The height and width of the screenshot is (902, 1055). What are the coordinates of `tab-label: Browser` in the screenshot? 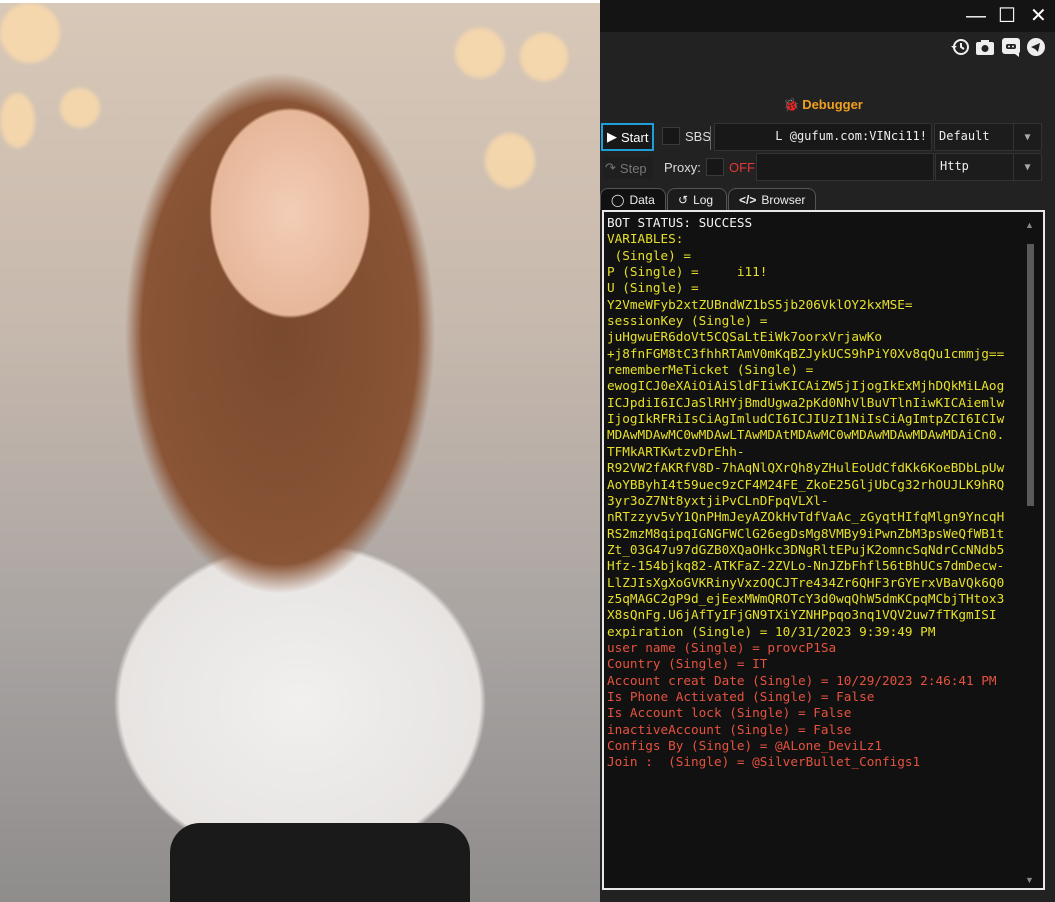 It's located at (783, 199).